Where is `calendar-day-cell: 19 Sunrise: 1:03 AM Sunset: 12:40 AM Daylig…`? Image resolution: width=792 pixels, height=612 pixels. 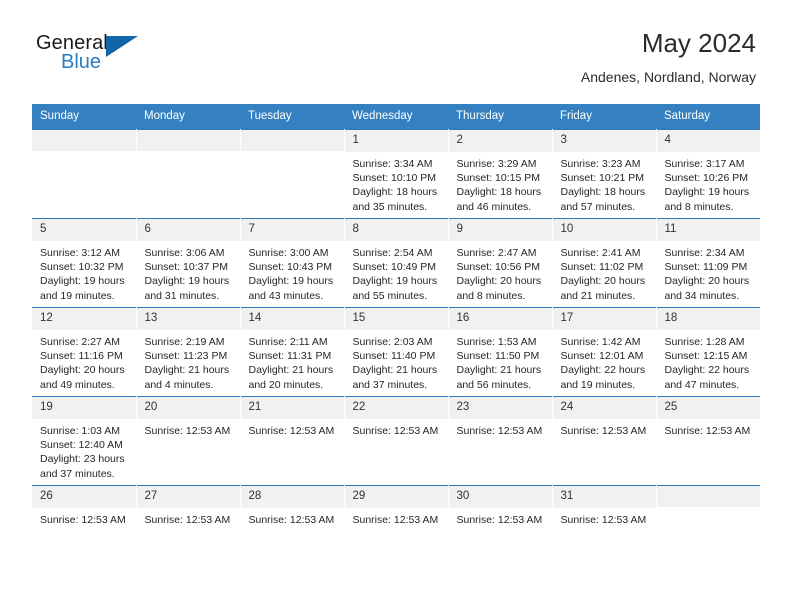 calendar-day-cell: 19 Sunrise: 1:03 AM Sunset: 12:40 AM Daylig… is located at coordinates (84, 441).